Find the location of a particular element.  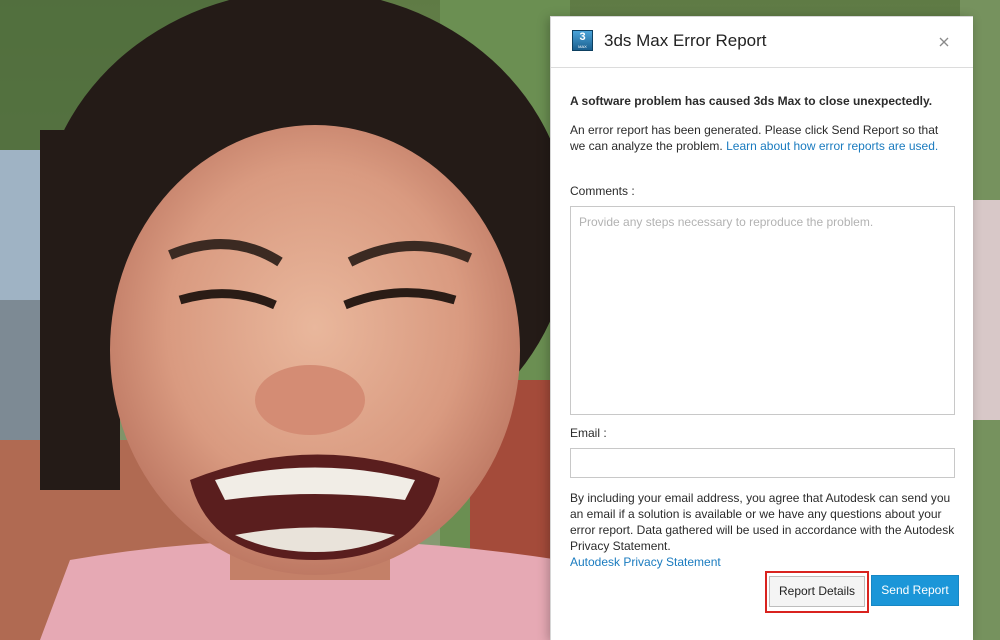

close-icon is located at coordinates (944, 42).